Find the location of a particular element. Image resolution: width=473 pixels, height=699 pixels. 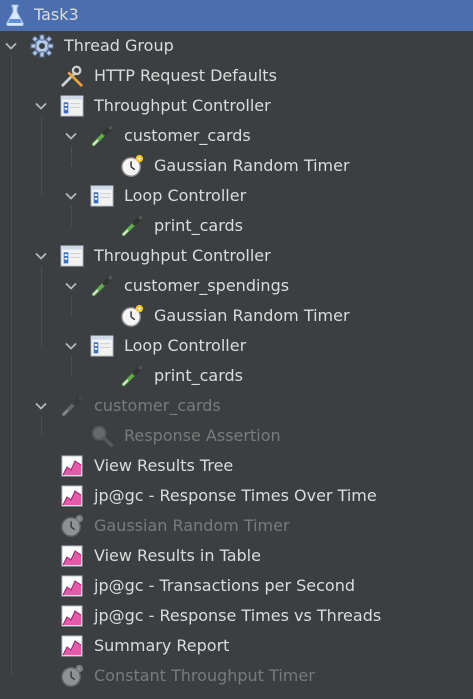

tree-node-label: jp@gc - Response Times vs Threads is located at coordinates (238, 615).